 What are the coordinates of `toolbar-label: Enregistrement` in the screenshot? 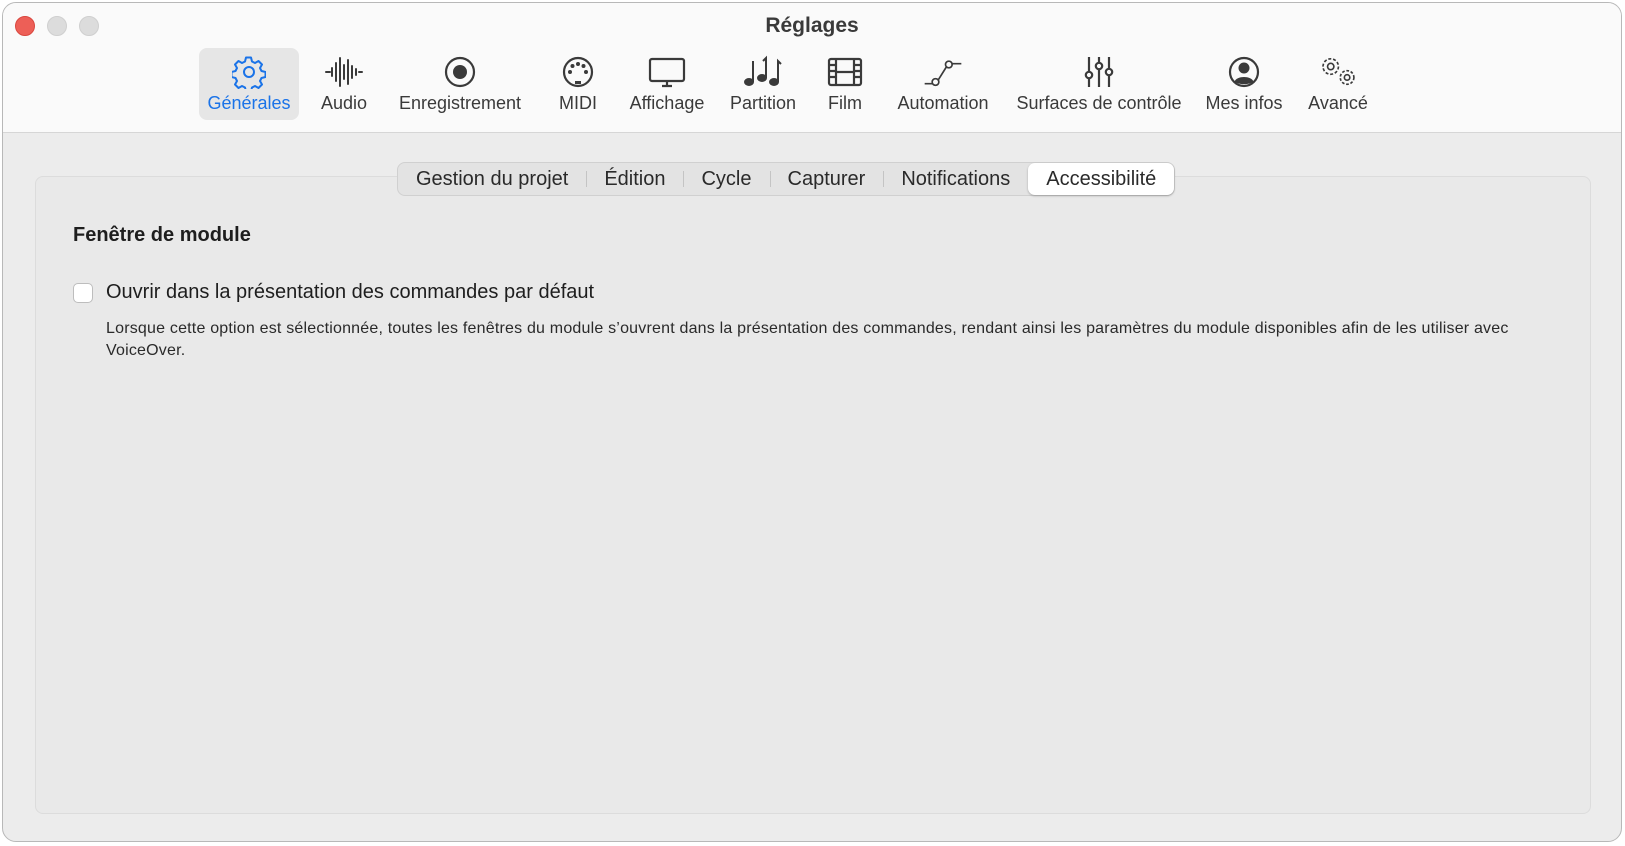 It's located at (460, 103).